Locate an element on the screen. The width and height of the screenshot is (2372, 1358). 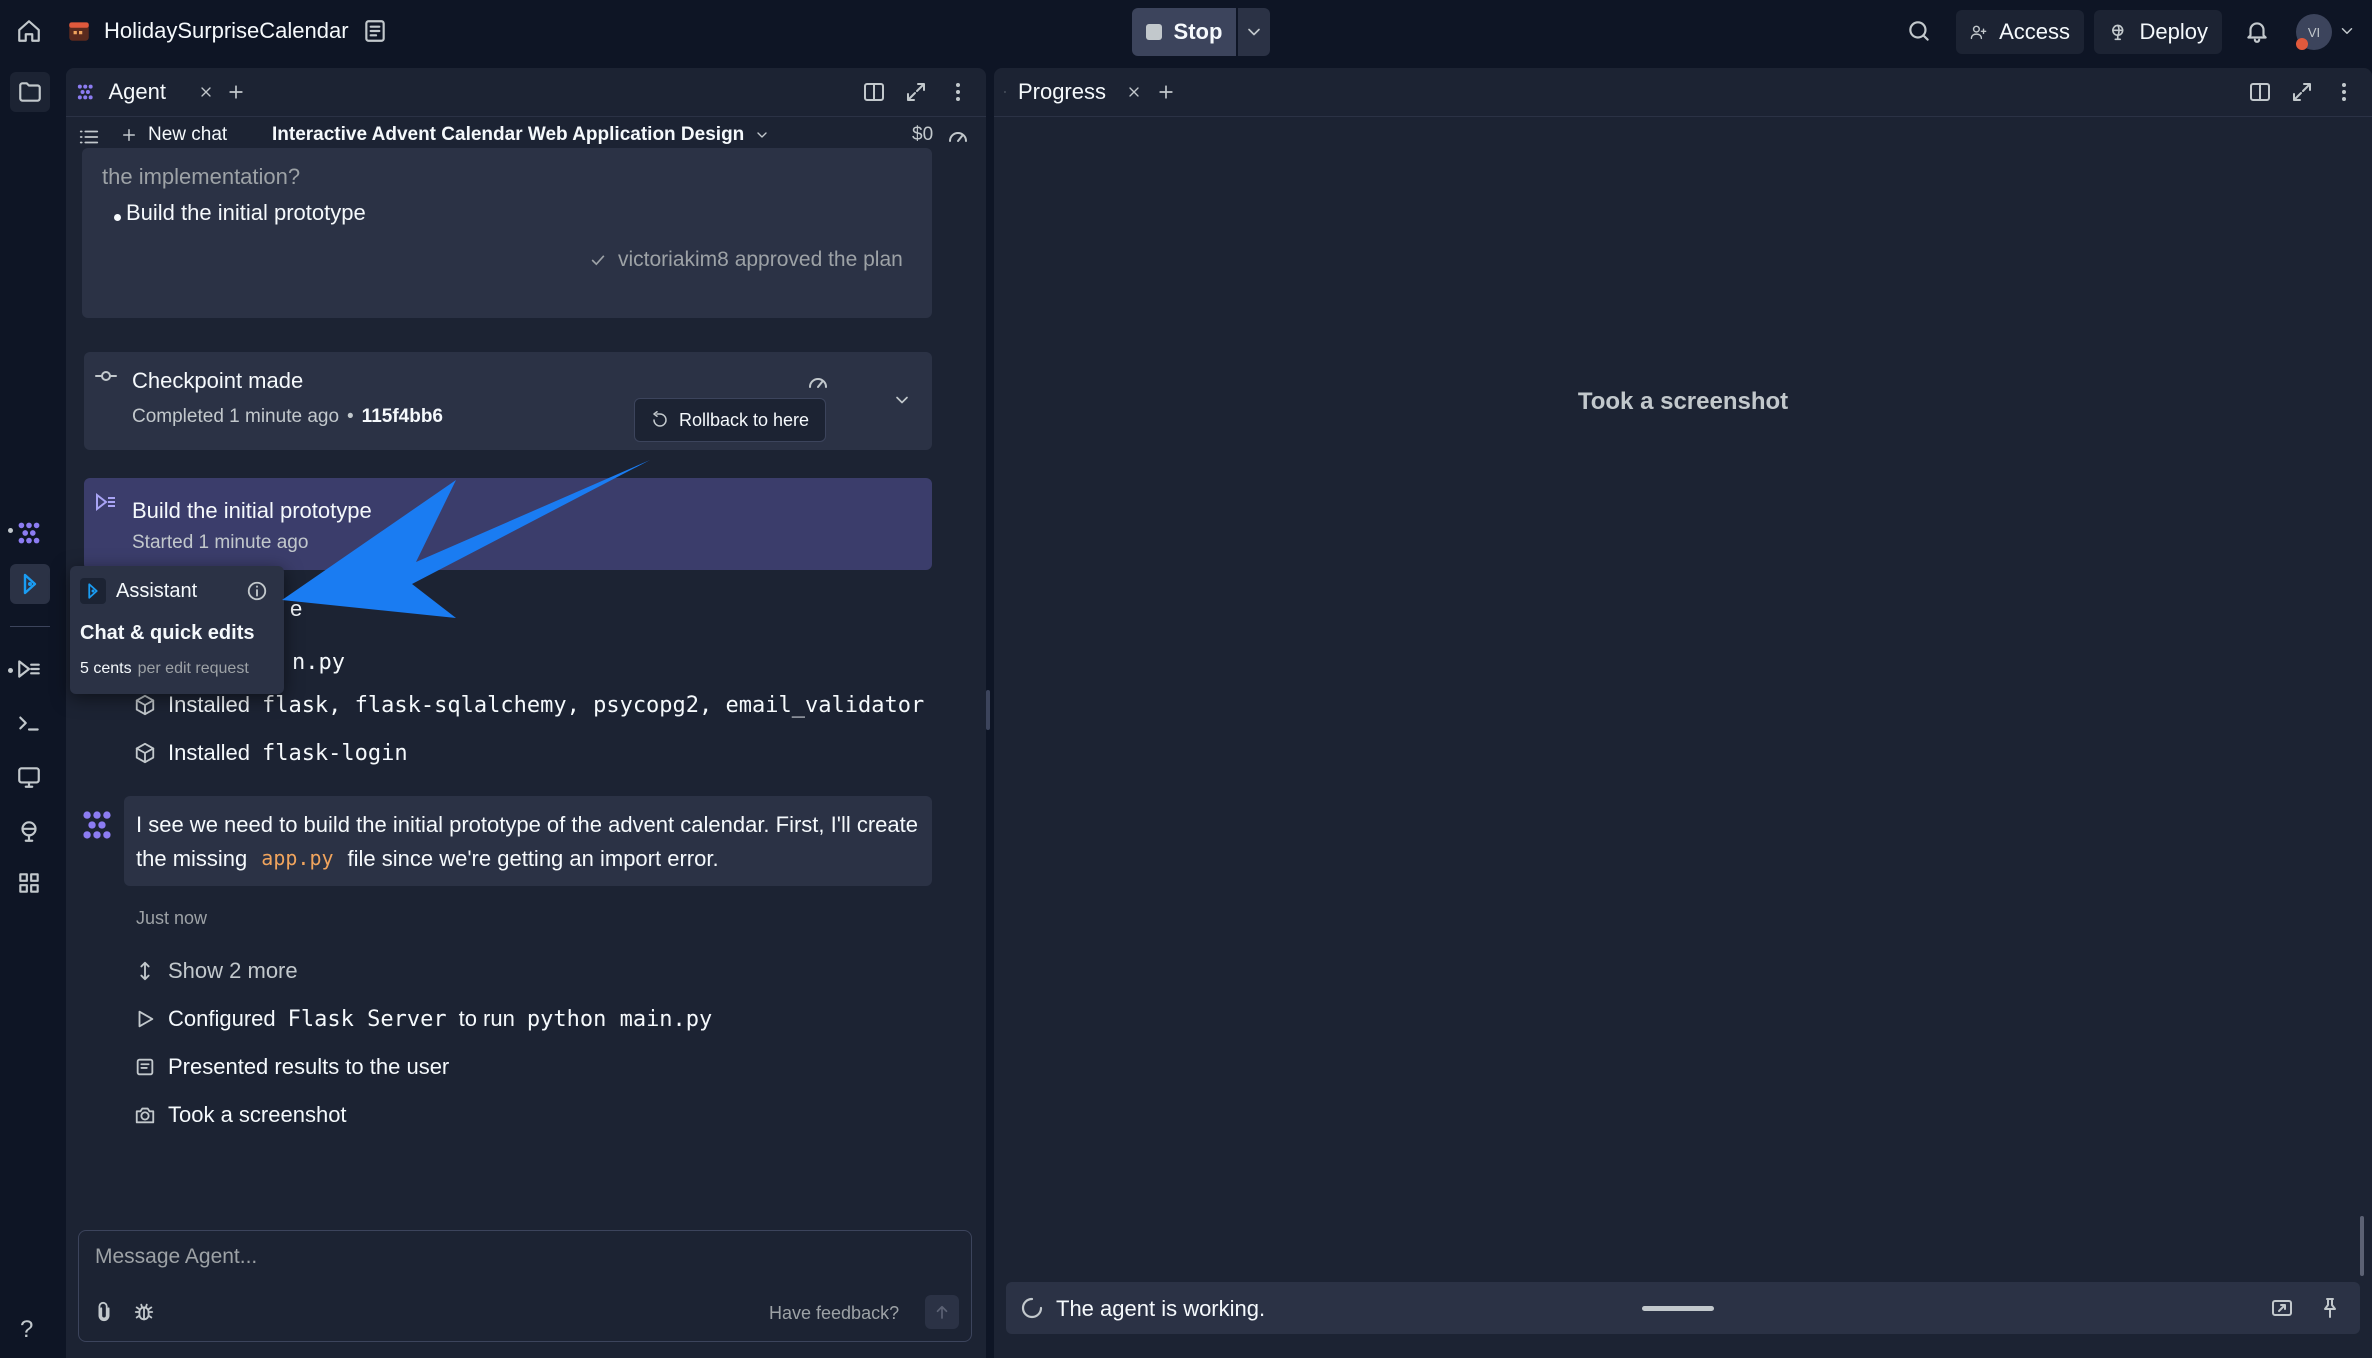
inline-code: app.py is located at coordinates (297, 858).